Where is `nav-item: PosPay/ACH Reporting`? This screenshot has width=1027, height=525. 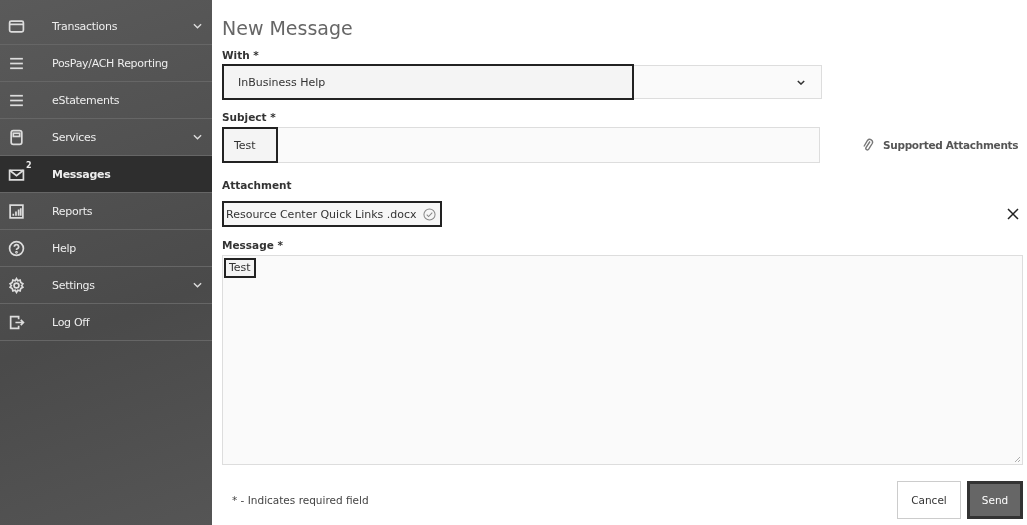
nav-item: PosPay/ACH Reporting is located at coordinates (106, 63).